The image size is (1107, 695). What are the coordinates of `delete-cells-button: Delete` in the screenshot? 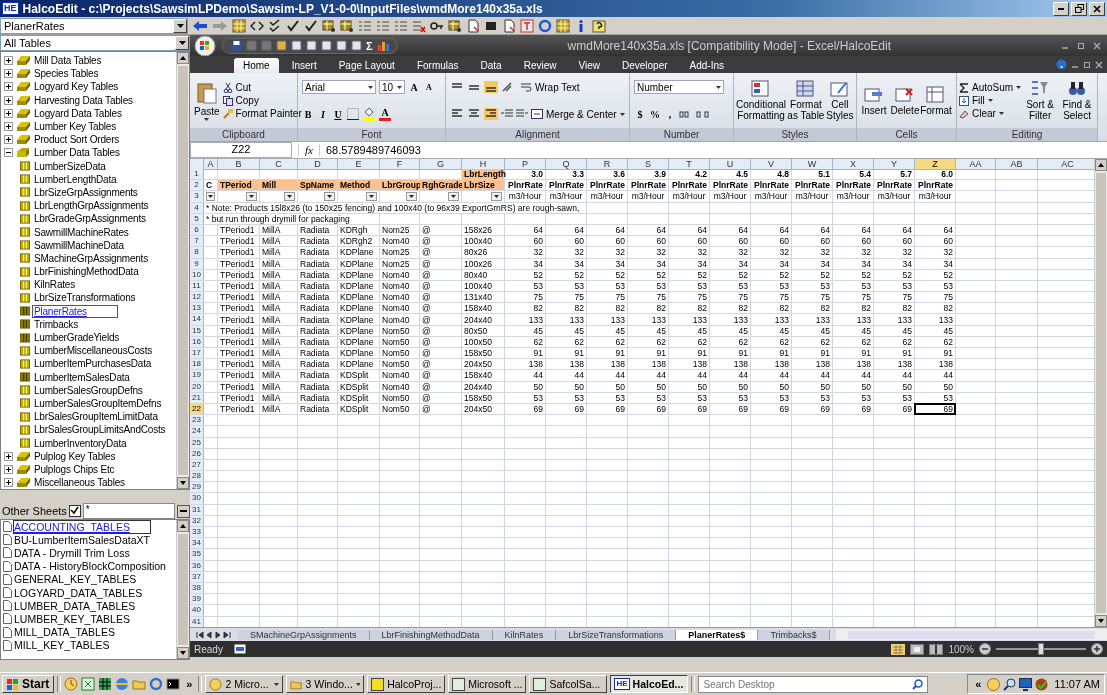 It's located at (905, 100).